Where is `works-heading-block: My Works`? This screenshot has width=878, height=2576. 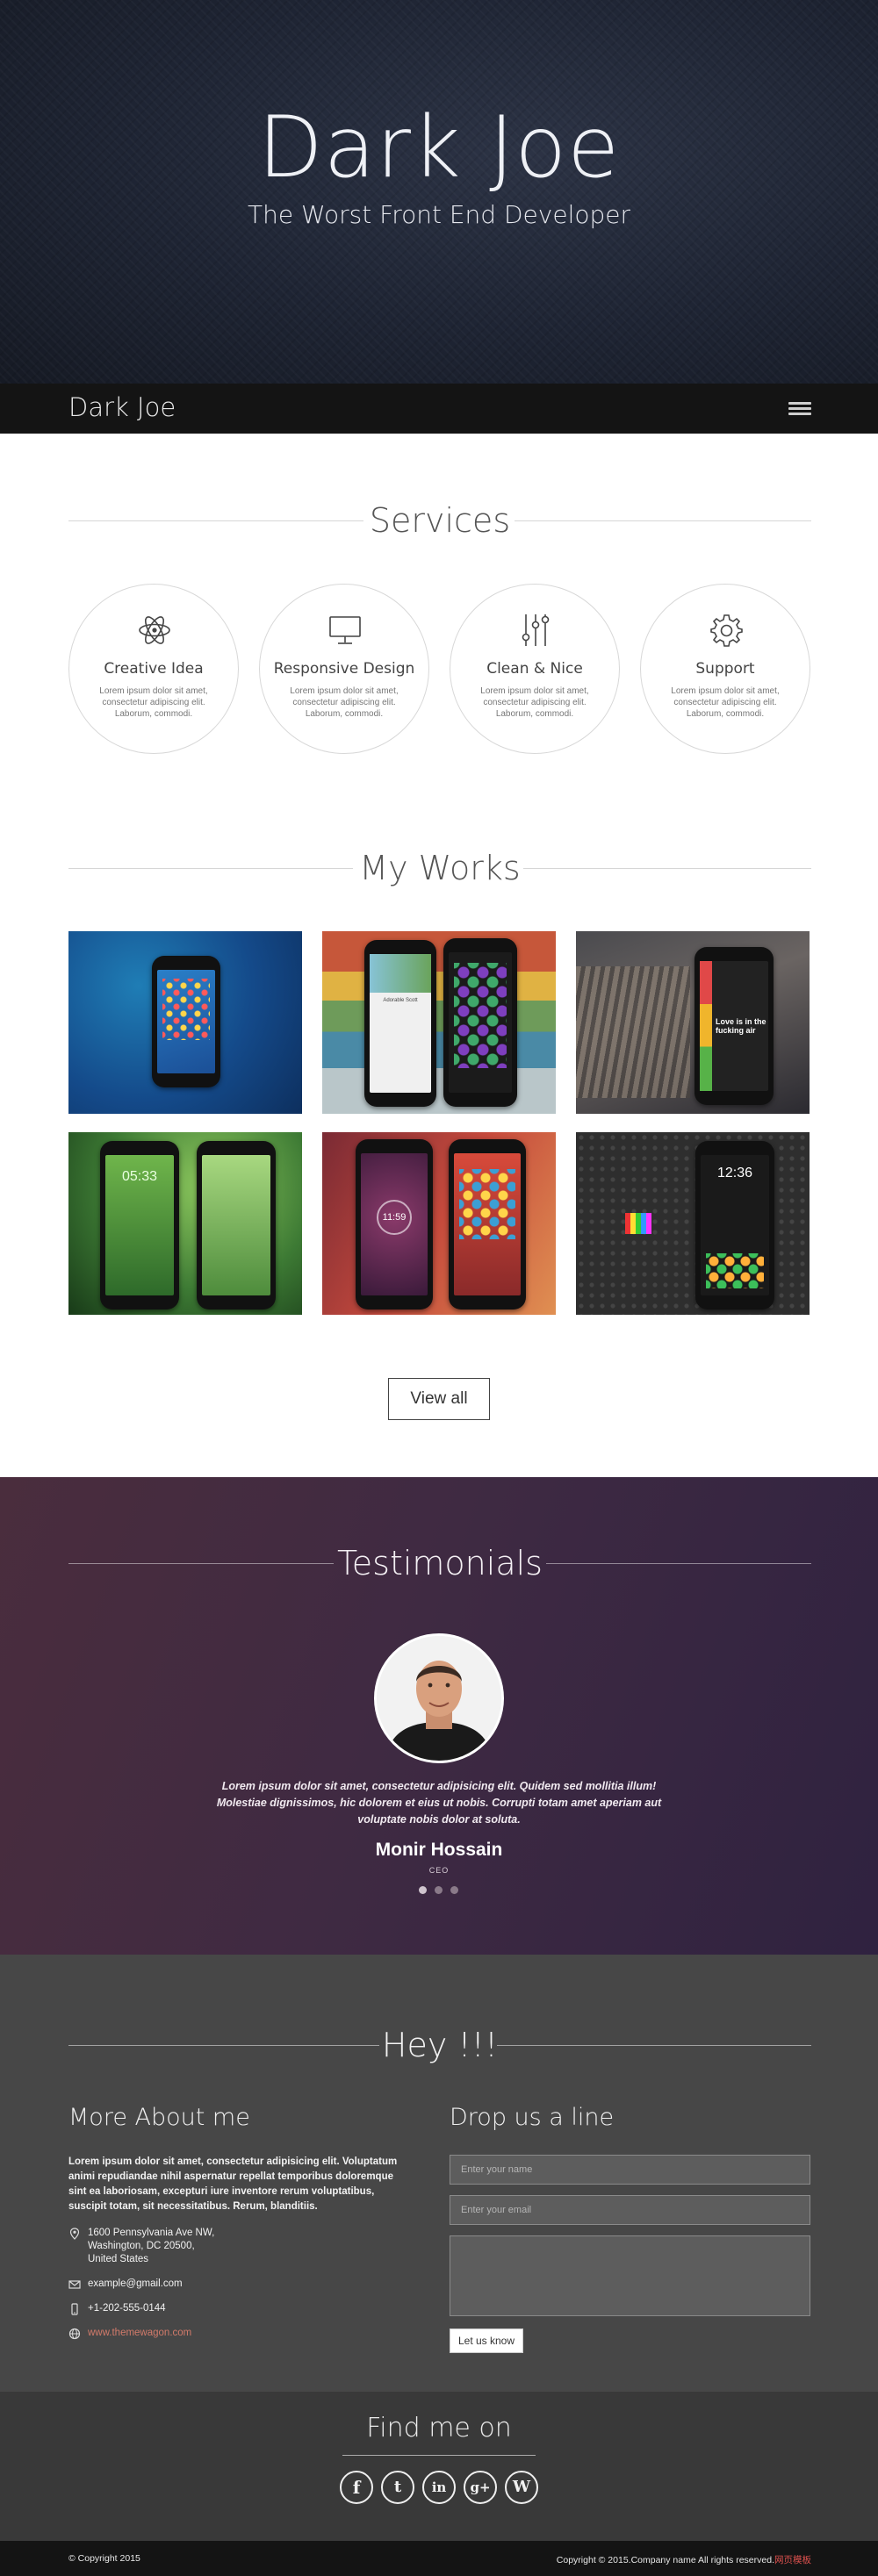 works-heading-block: My Works is located at coordinates (439, 868).